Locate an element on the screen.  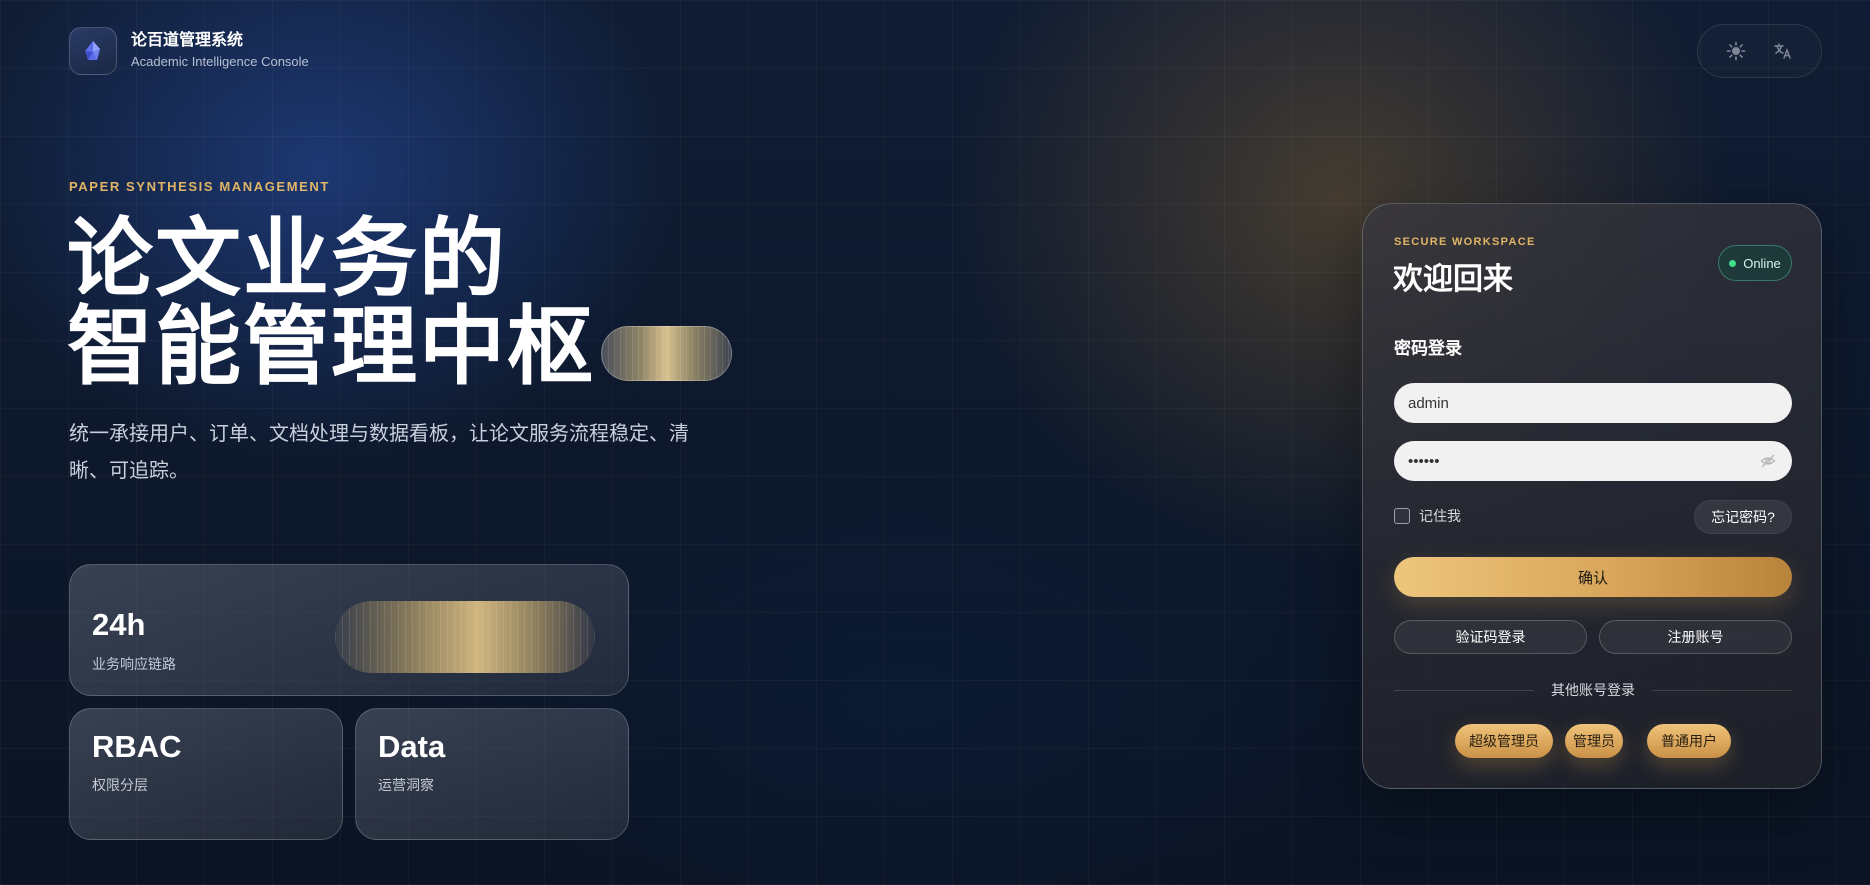
remember-checkbox is located at coordinates (1402, 516).